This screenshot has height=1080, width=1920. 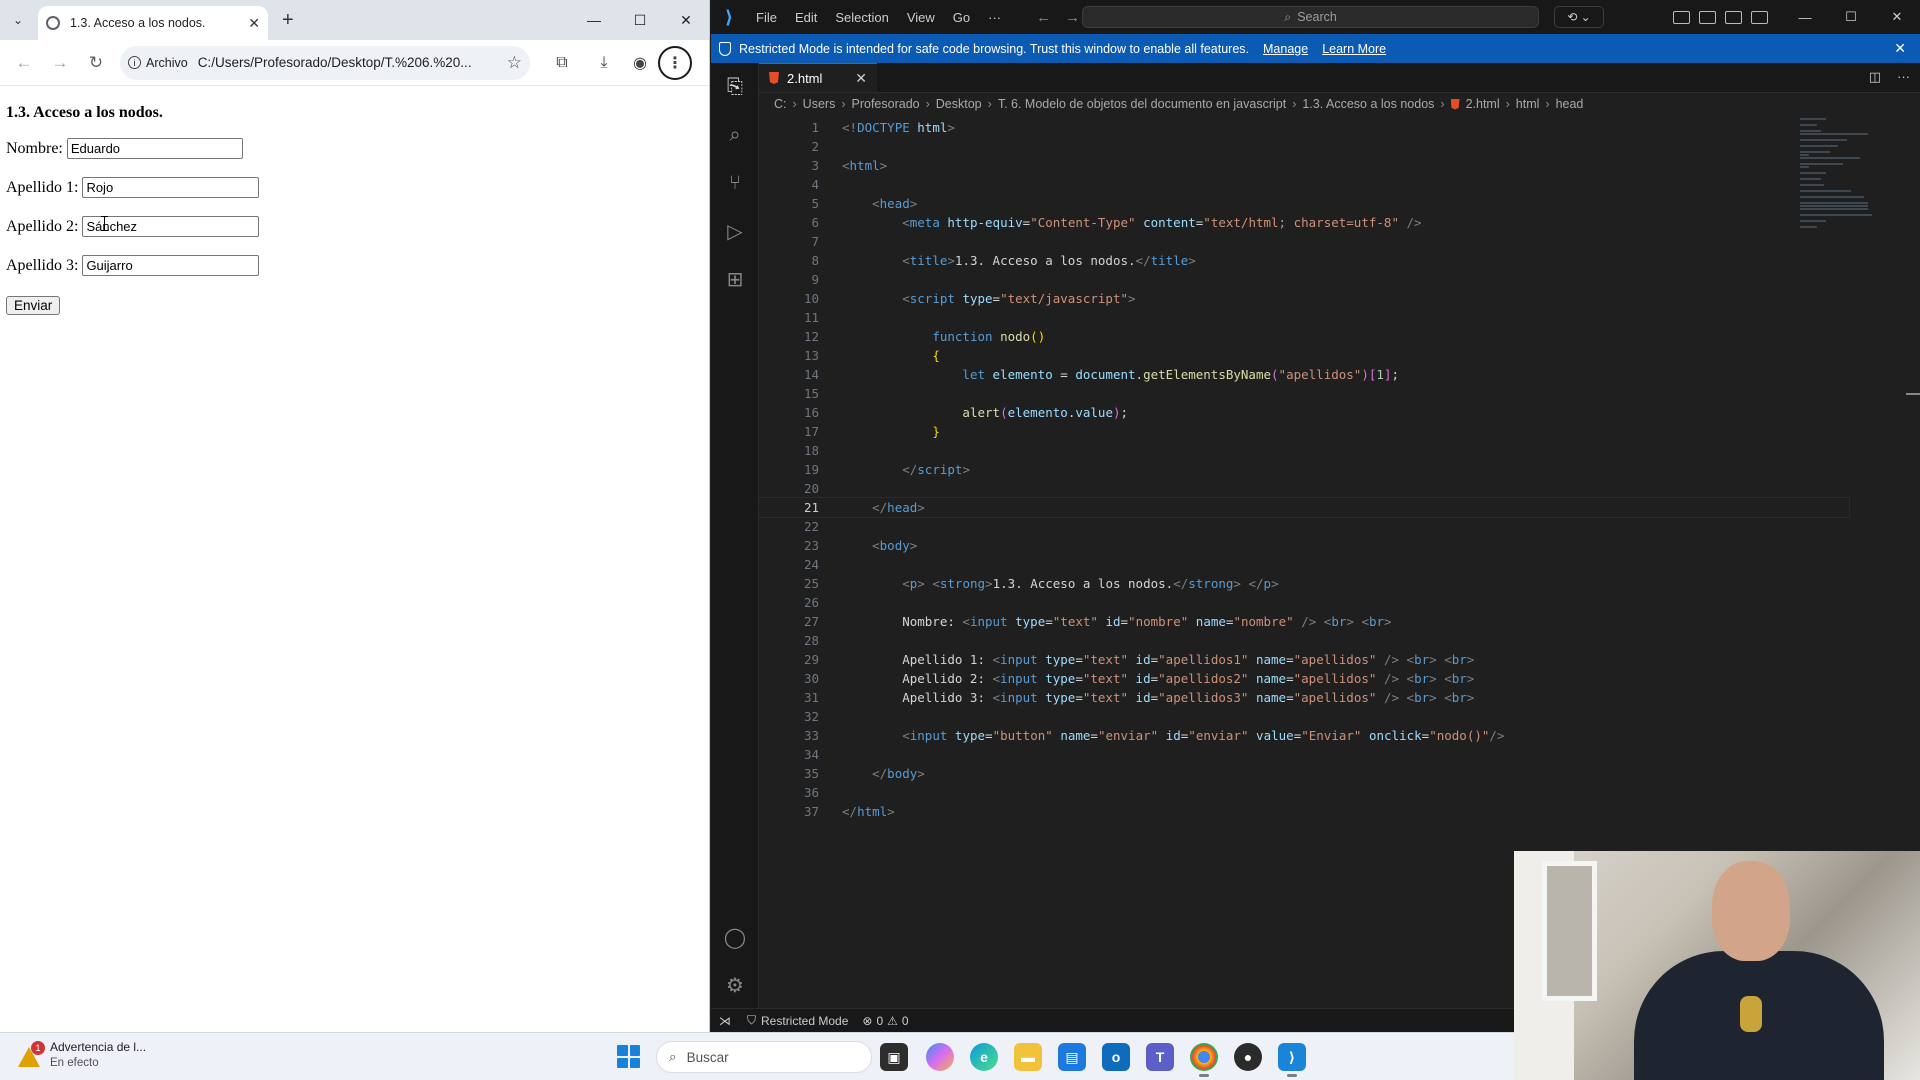 I want to click on extensions-view-icon: ⊞, so click(x=735, y=279).